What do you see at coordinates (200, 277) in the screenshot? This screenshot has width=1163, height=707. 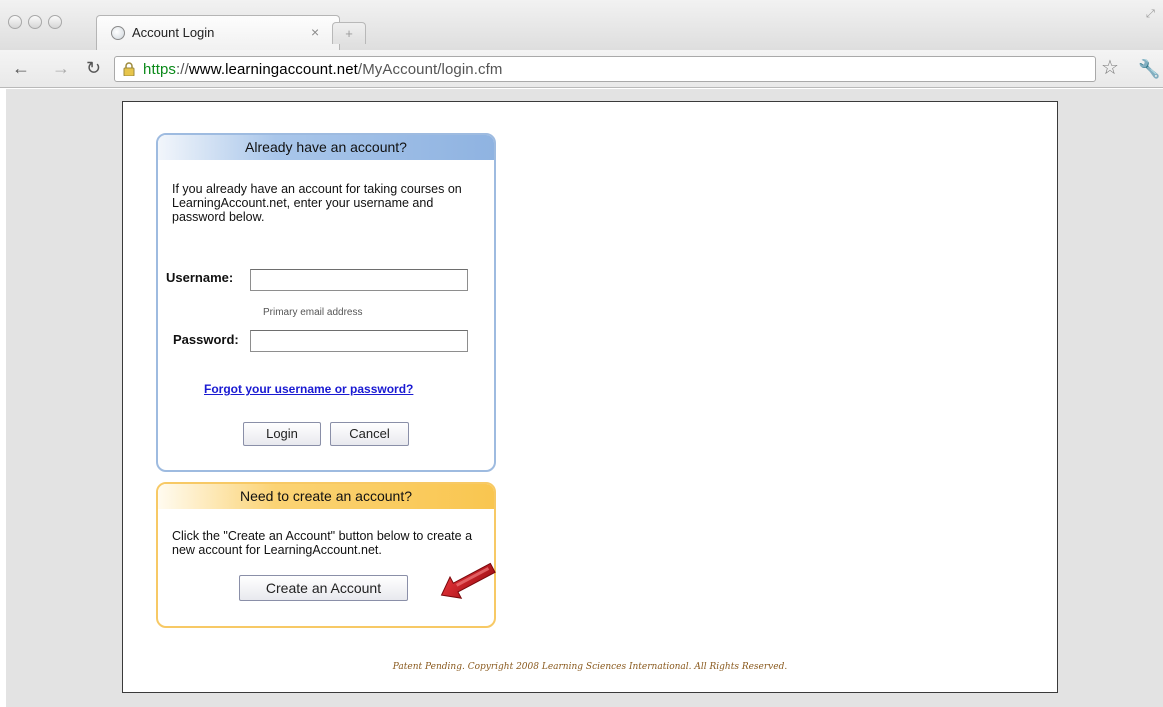 I see `username-label: Username:` at bounding box center [200, 277].